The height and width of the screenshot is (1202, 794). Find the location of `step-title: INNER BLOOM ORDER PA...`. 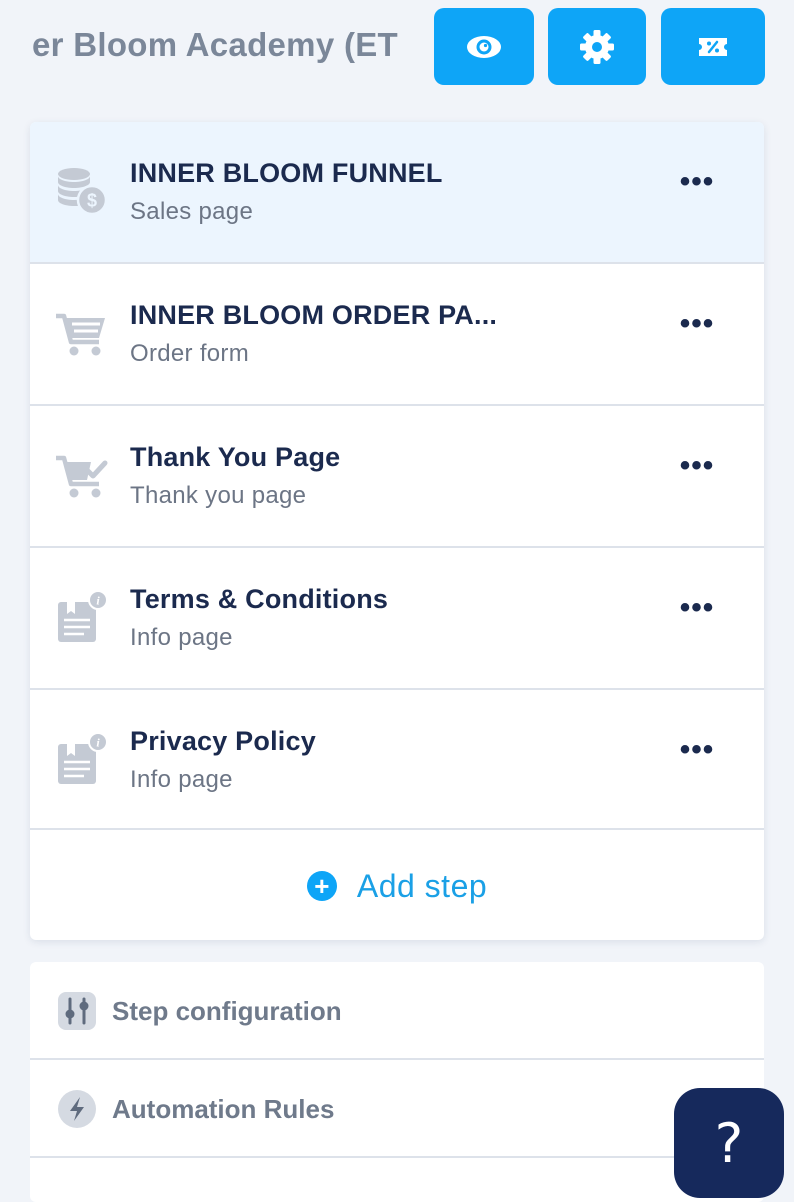

step-title: INNER BLOOM ORDER PA... is located at coordinates (314, 315).